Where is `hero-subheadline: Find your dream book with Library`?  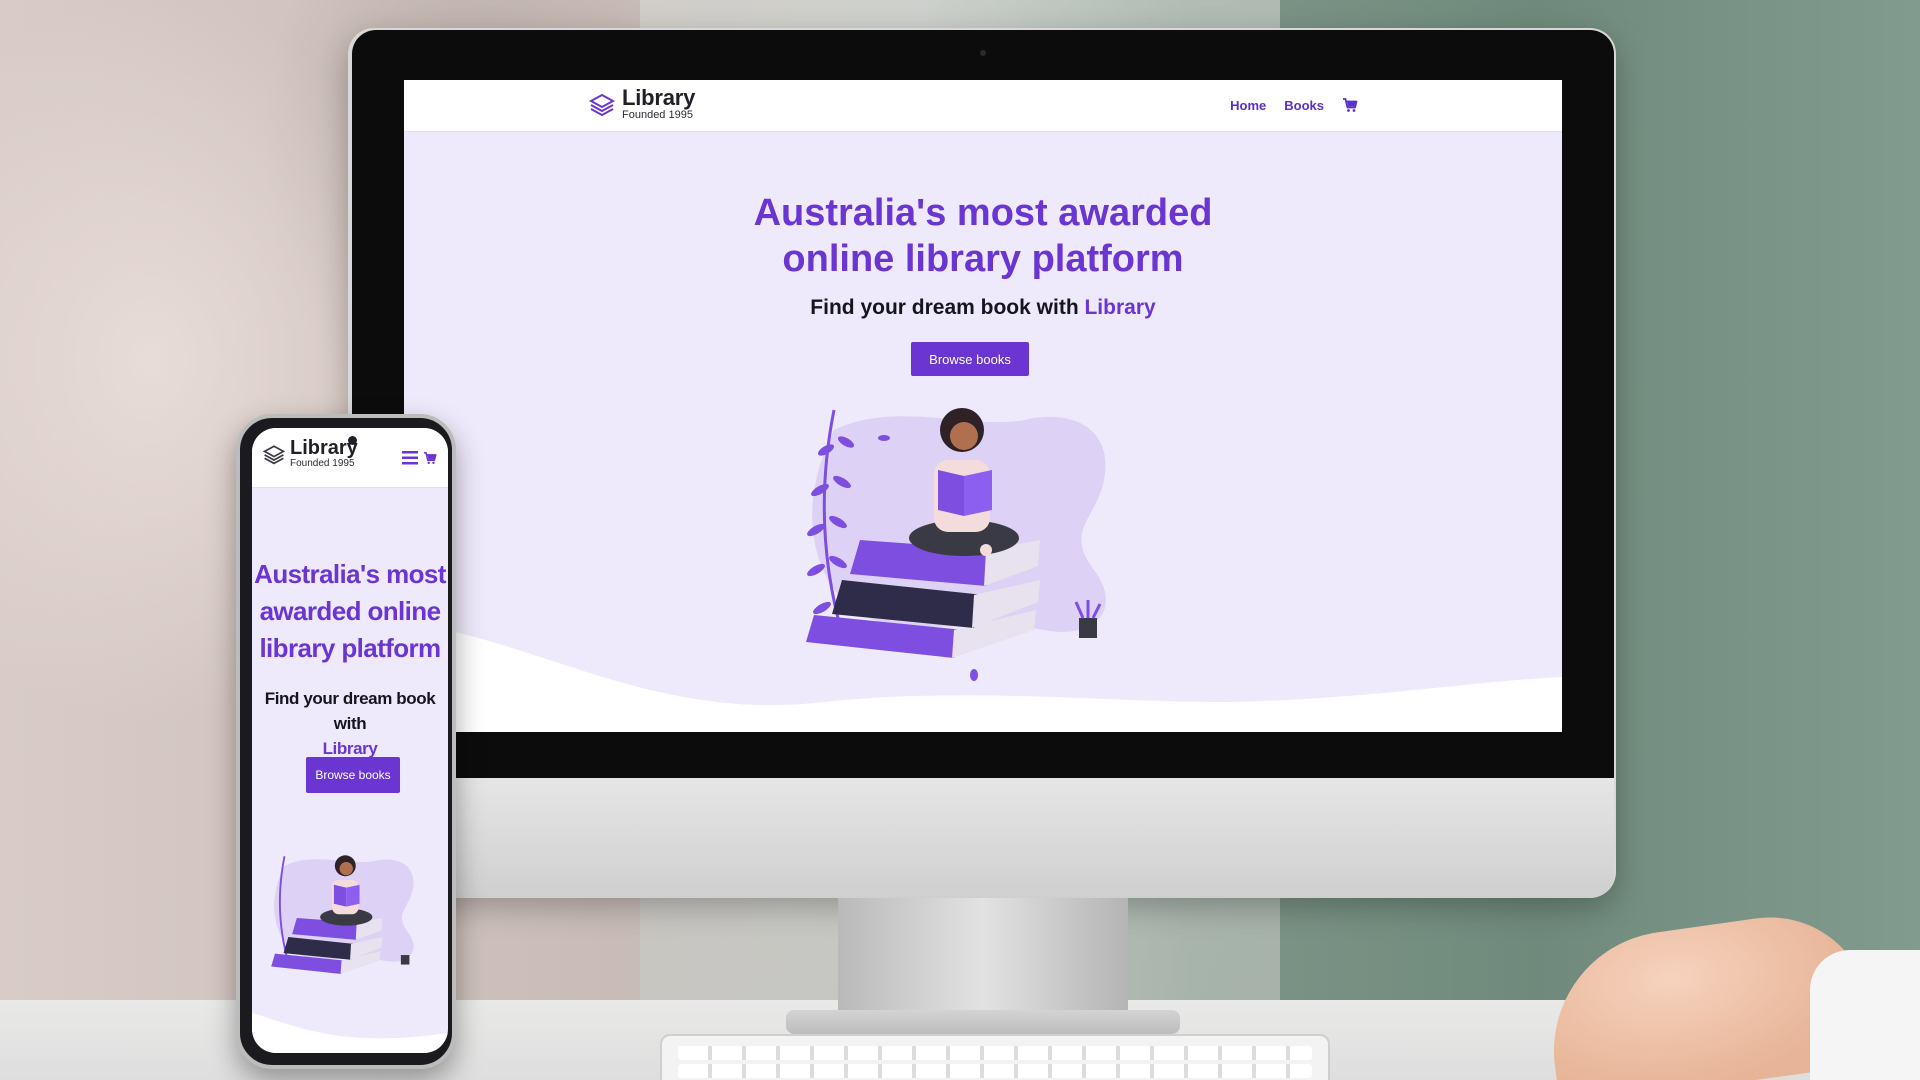
hero-subheadline: Find your dream book with Library is located at coordinates (983, 308).